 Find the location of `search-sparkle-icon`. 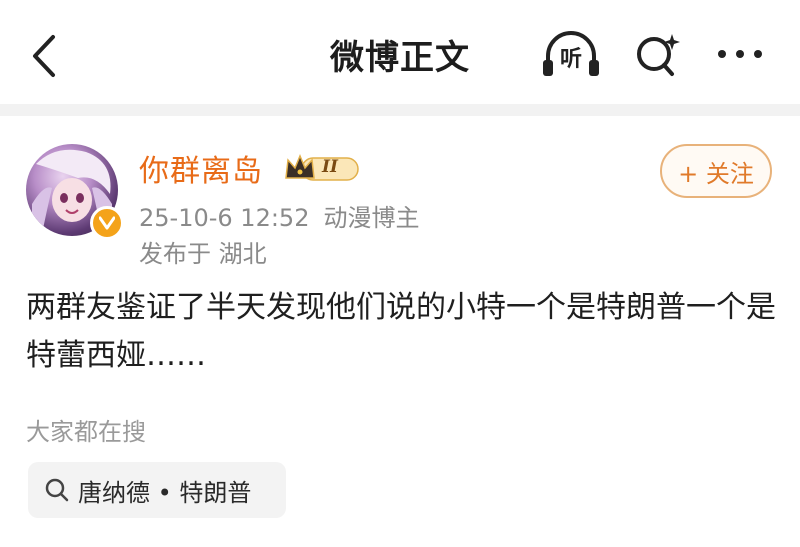

search-sparkle-icon is located at coordinates (658, 55).